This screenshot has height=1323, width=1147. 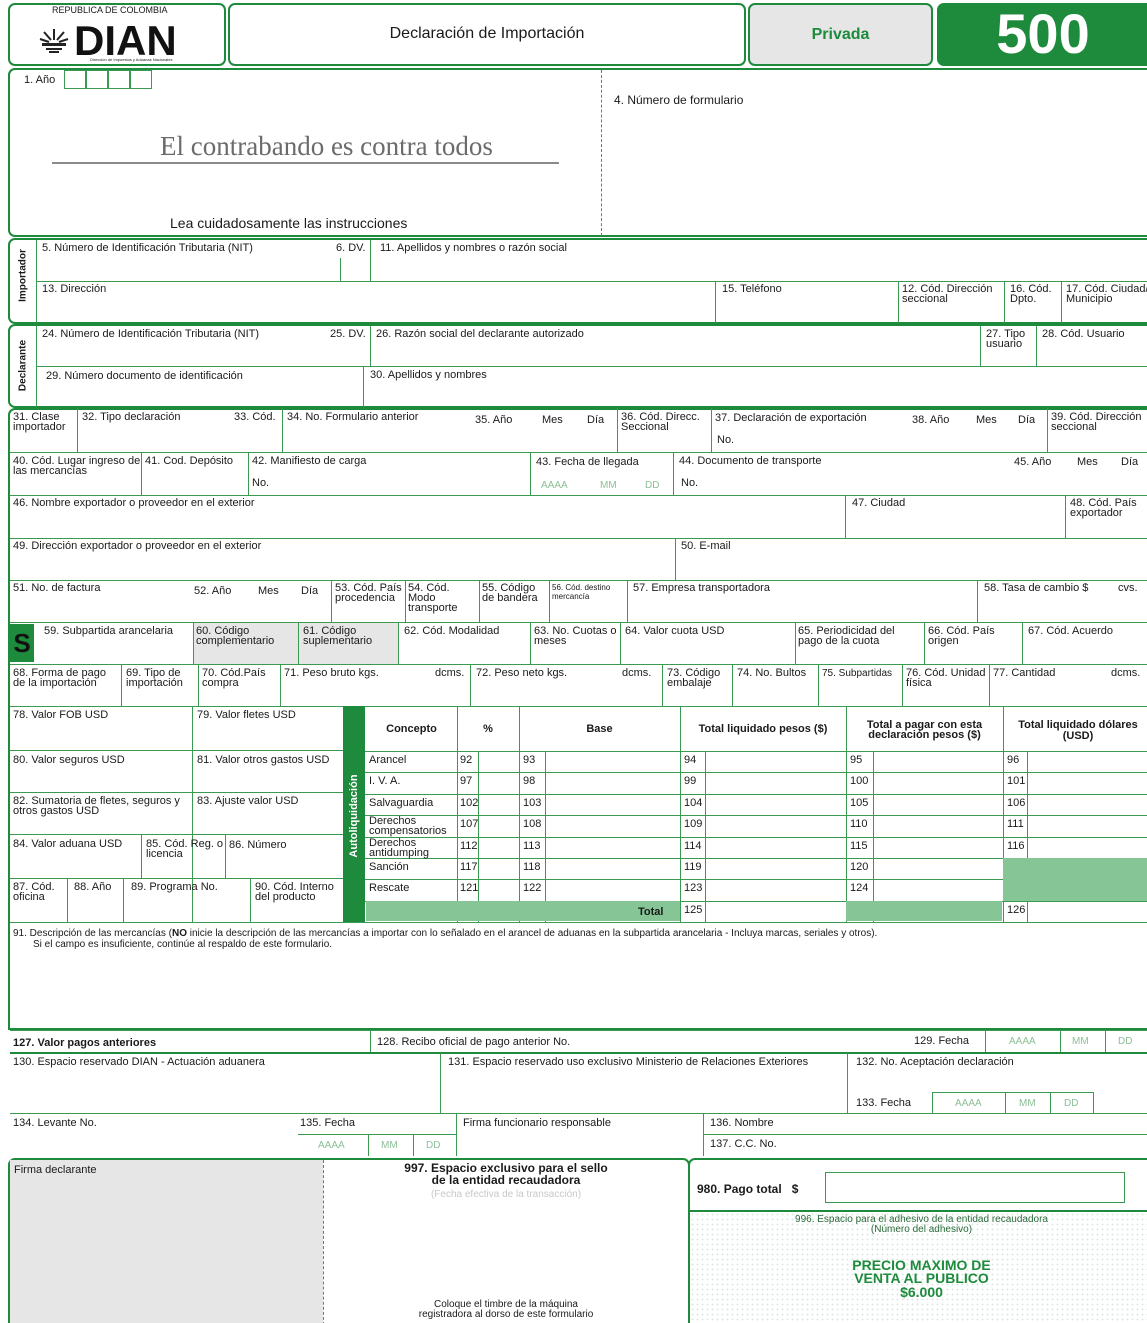 I want to click on f77-label: 77. Cantidad, so click(x=1024, y=673).